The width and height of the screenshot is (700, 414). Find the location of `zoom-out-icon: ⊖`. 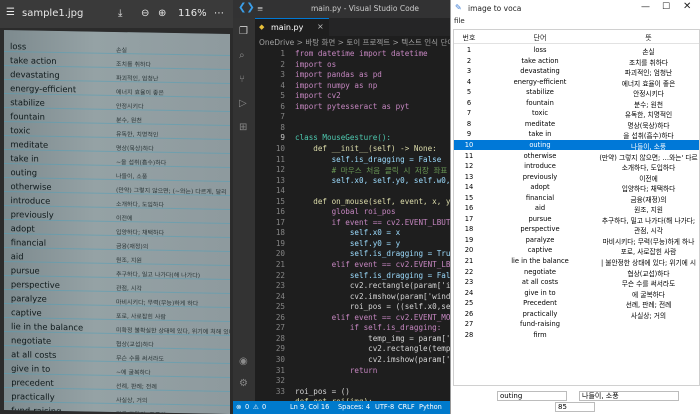

zoom-out-icon: ⊖ is located at coordinates (145, 13).